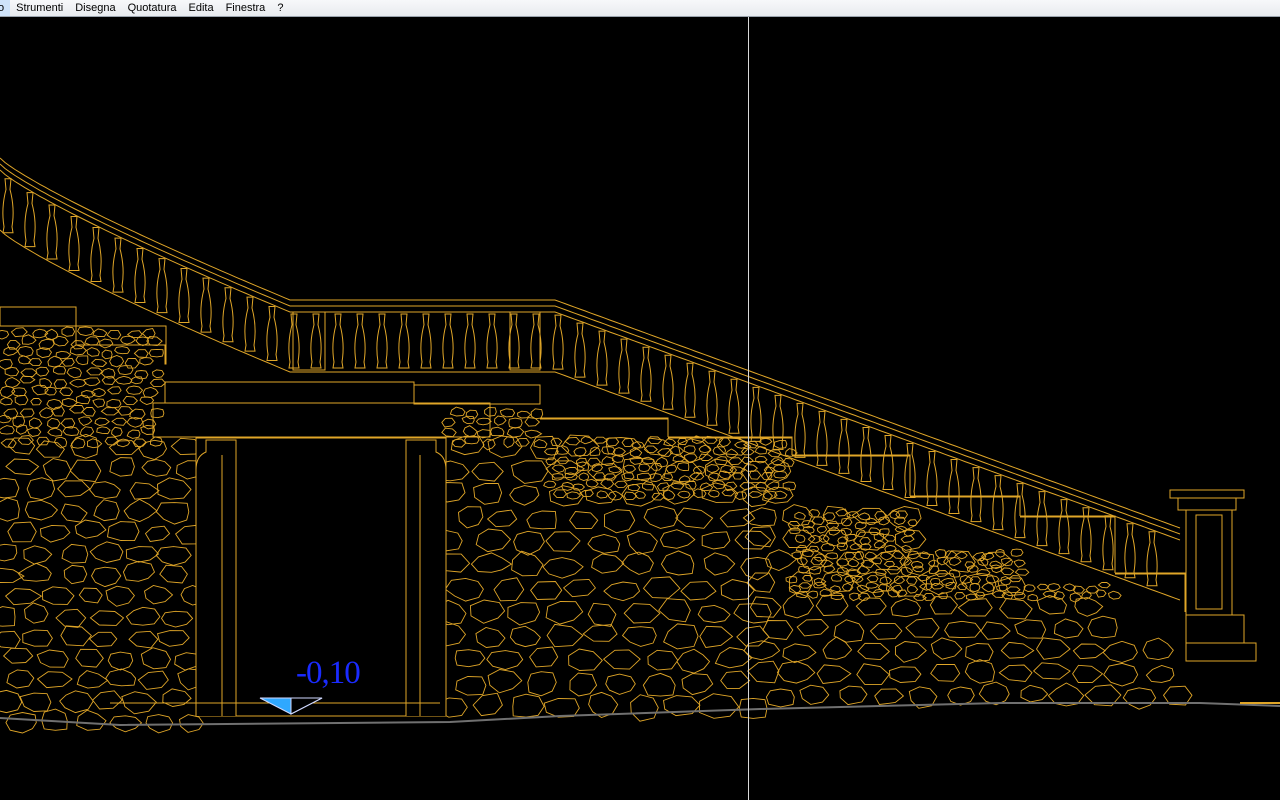 Image resolution: width=1280 pixels, height=800 pixels. What do you see at coordinates (280, 8) in the screenshot?
I see `menu-help: ?` at bounding box center [280, 8].